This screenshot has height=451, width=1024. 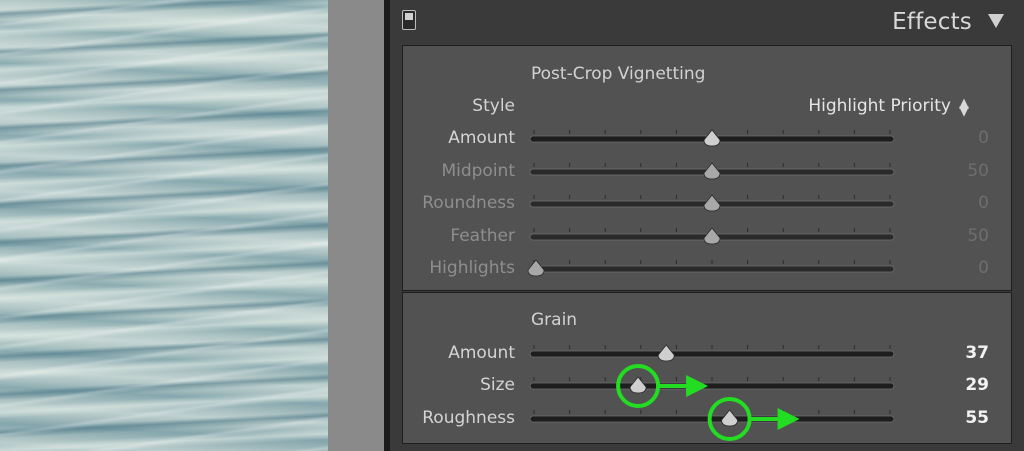 What do you see at coordinates (712, 386) in the screenshot?
I see `grain-size-slider-track` at bounding box center [712, 386].